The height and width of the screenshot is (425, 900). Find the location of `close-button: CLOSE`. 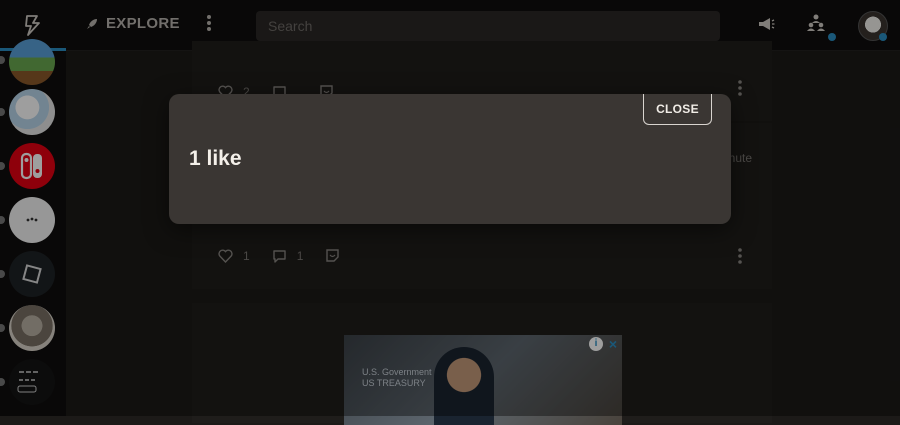

close-button: CLOSE is located at coordinates (677, 109).